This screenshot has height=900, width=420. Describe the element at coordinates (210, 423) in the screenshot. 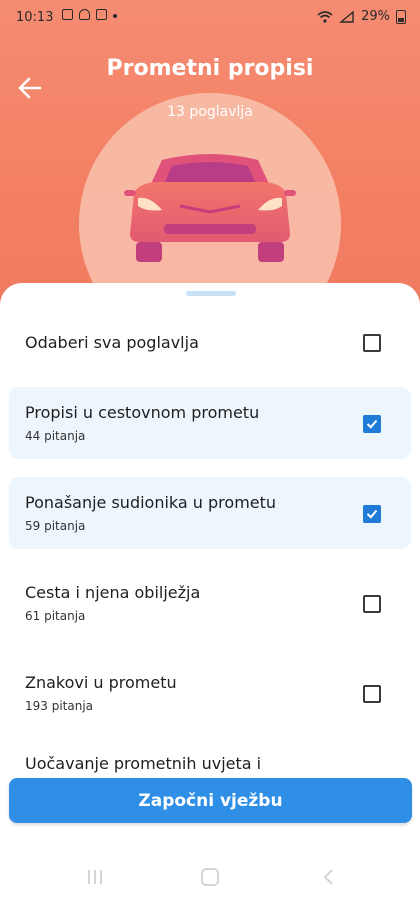

I see `chapter-row: Propisi u cestovnom prometu 44 pitanja` at that location.